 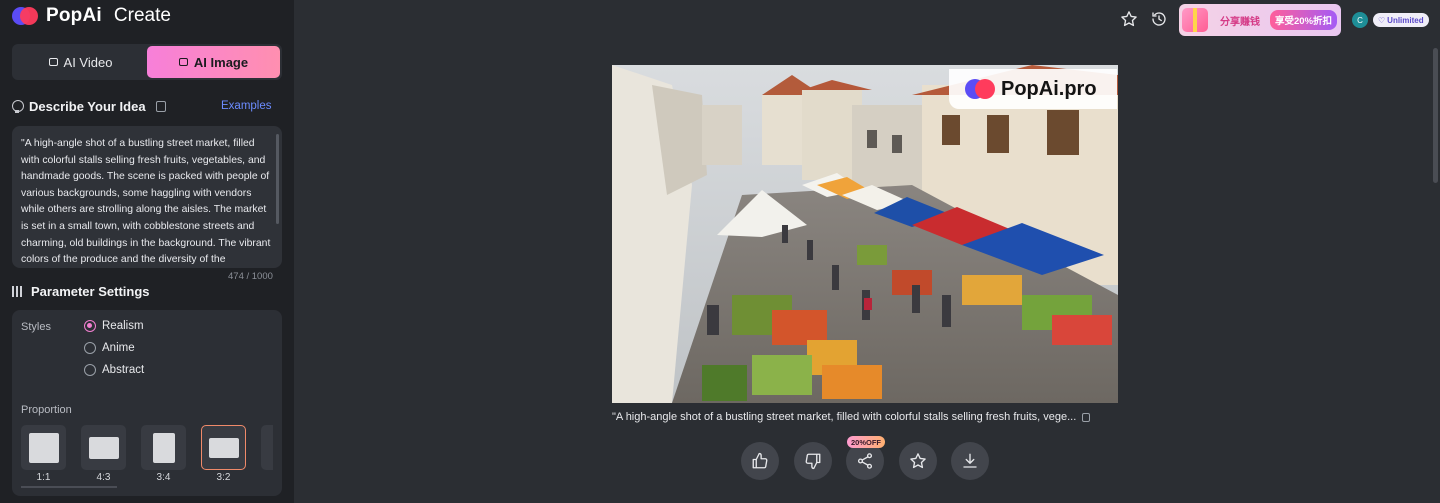 I want to click on sliders-icon, so click(x=18, y=291).